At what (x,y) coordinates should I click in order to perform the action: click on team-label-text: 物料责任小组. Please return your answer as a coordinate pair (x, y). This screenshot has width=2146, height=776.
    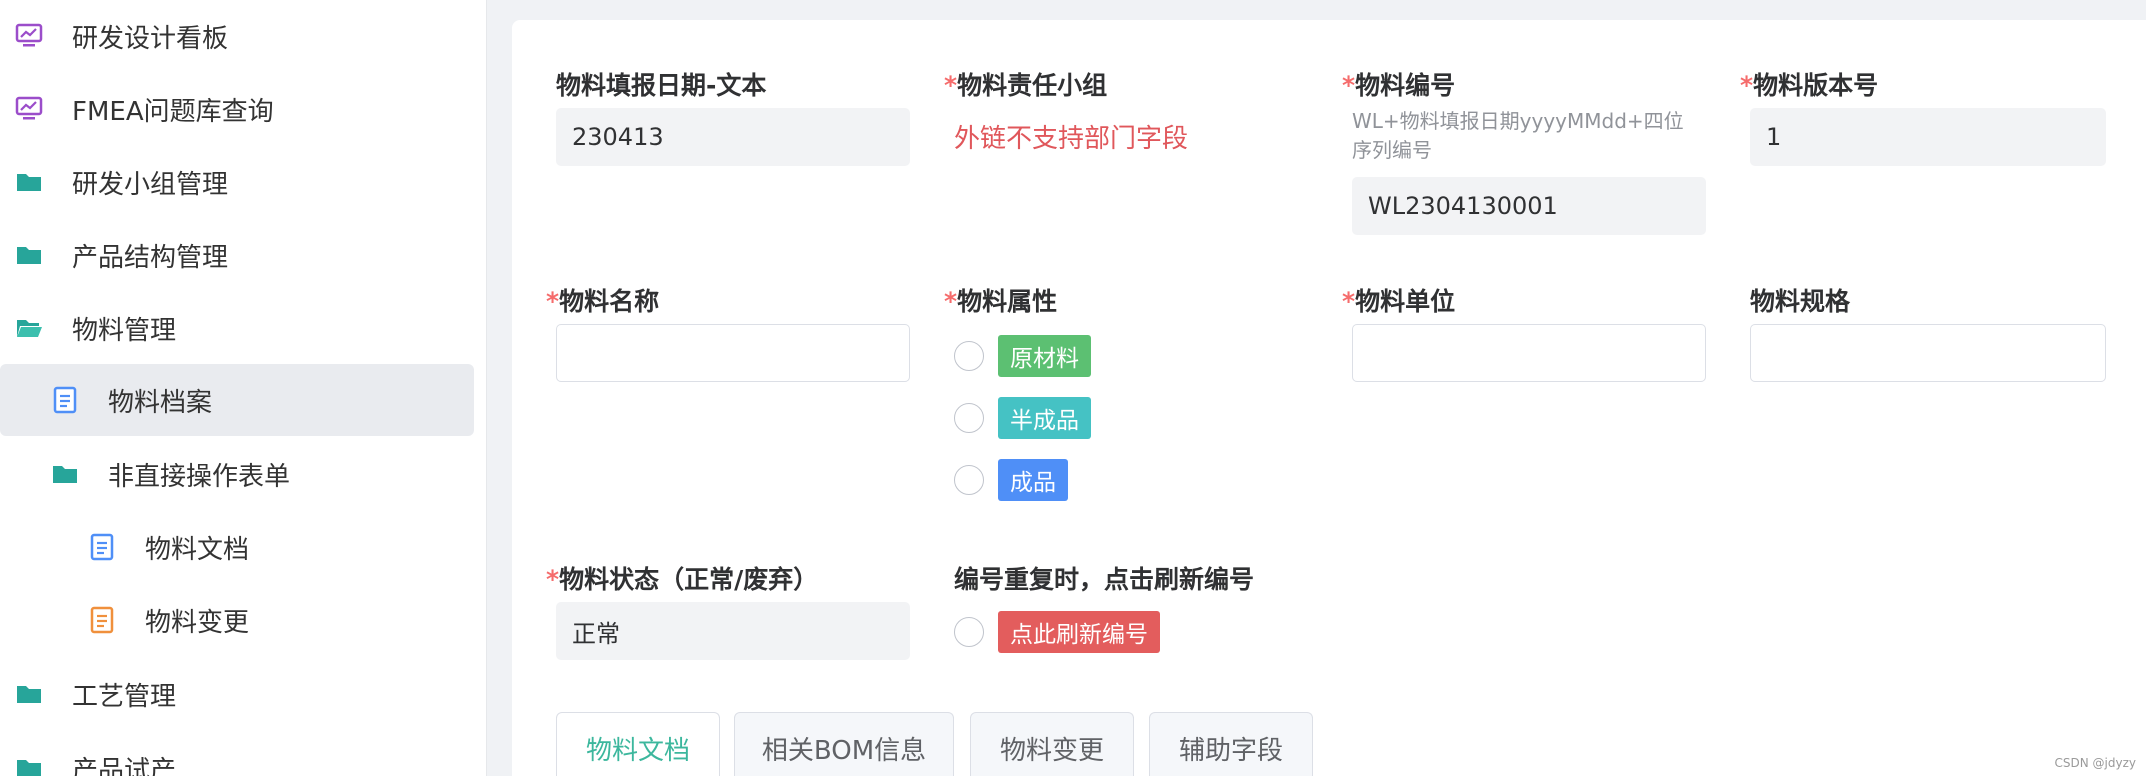
    Looking at the image, I should click on (1032, 85).